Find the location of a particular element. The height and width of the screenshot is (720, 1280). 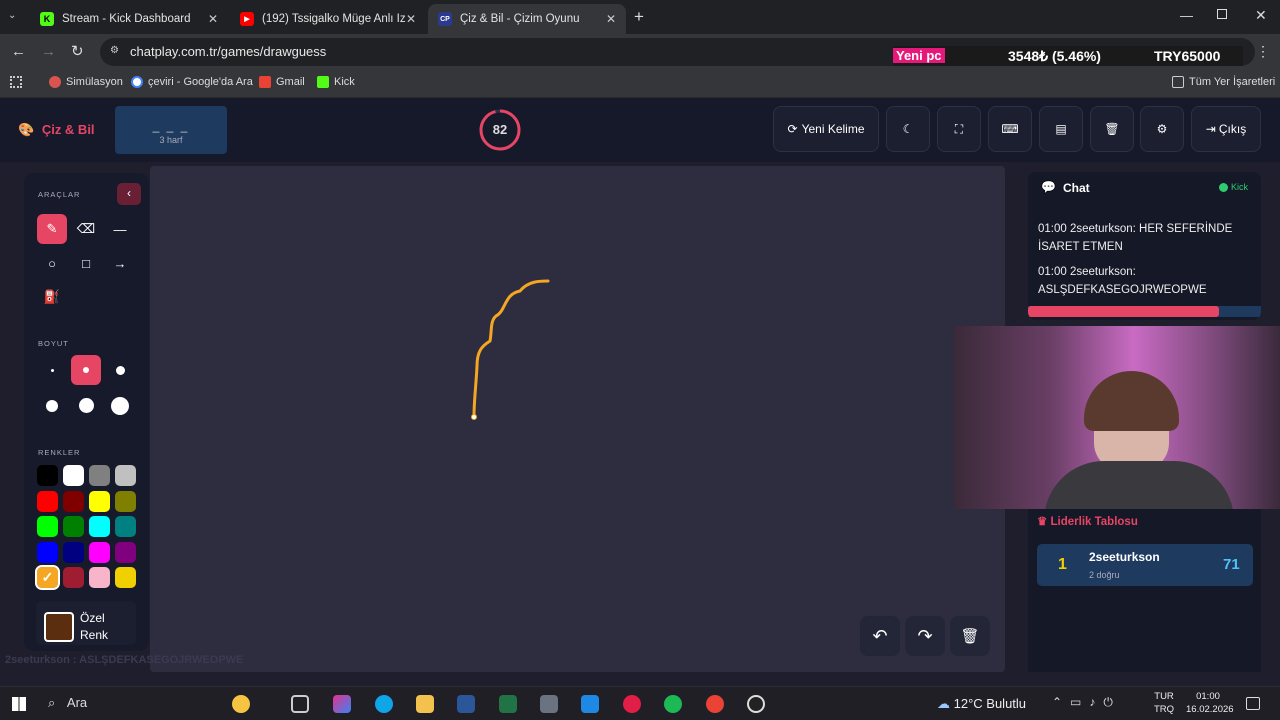

reload-icon: ↻ is located at coordinates (77, 51).